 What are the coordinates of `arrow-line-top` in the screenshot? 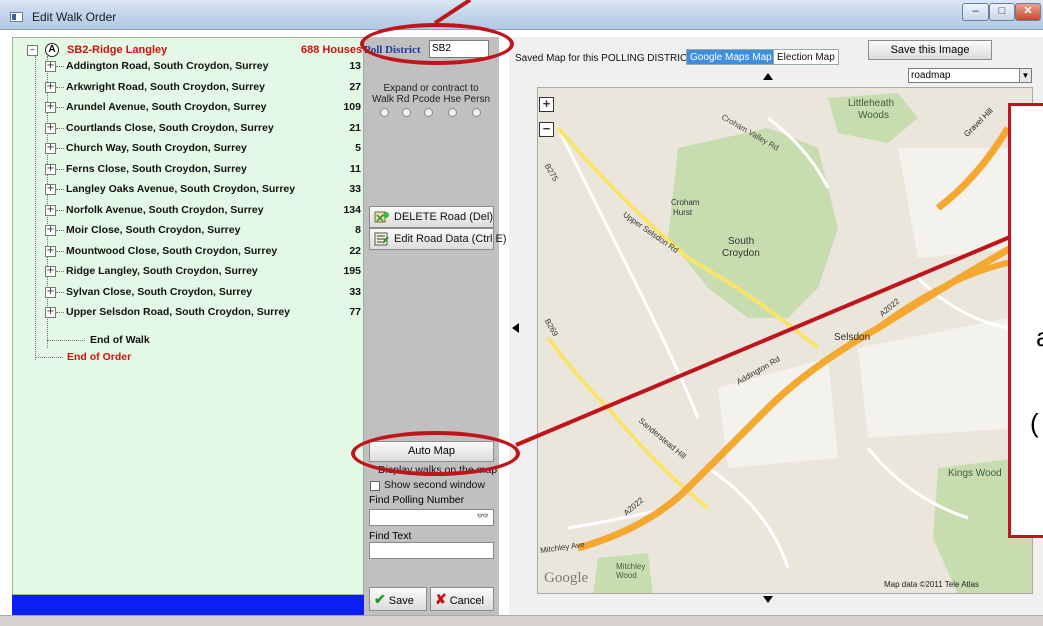 It's located at (452, 12).